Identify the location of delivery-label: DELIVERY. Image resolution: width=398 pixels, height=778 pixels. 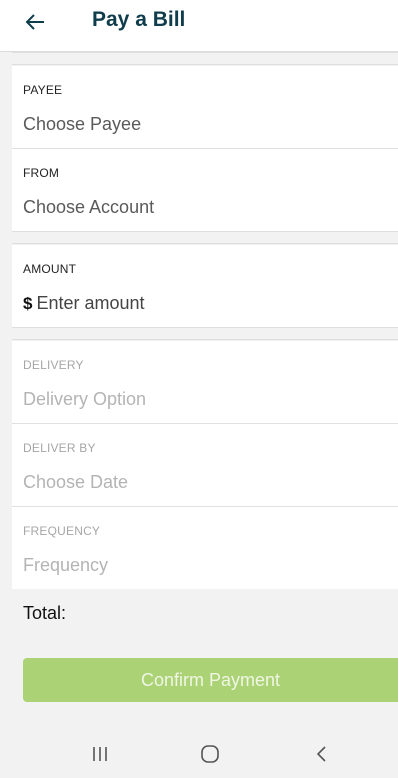
(53, 365).